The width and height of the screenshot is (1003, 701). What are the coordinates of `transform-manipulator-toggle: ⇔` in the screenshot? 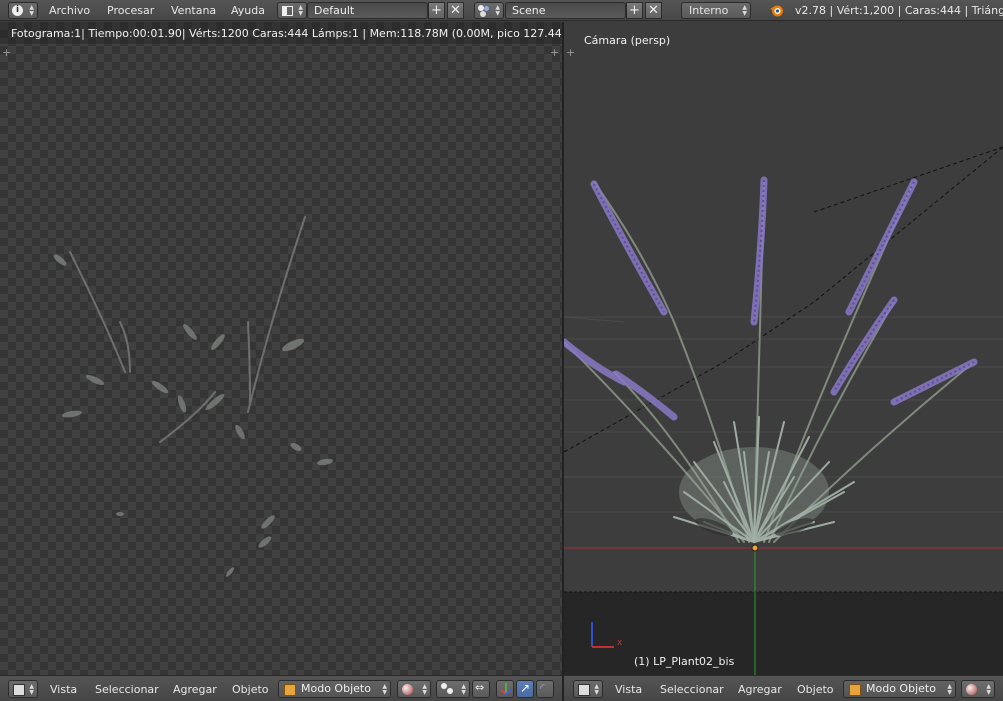 It's located at (481, 689).